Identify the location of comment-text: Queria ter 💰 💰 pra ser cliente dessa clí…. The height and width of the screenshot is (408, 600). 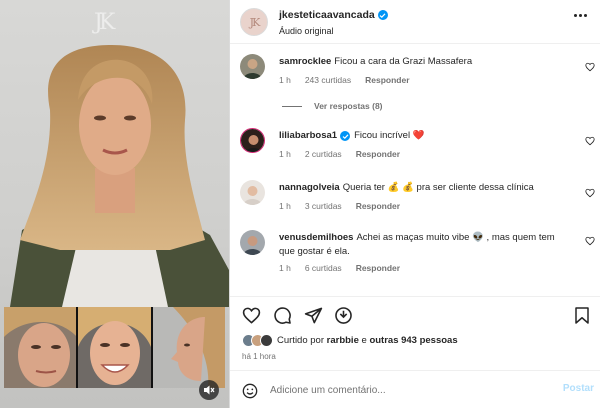
(438, 187).